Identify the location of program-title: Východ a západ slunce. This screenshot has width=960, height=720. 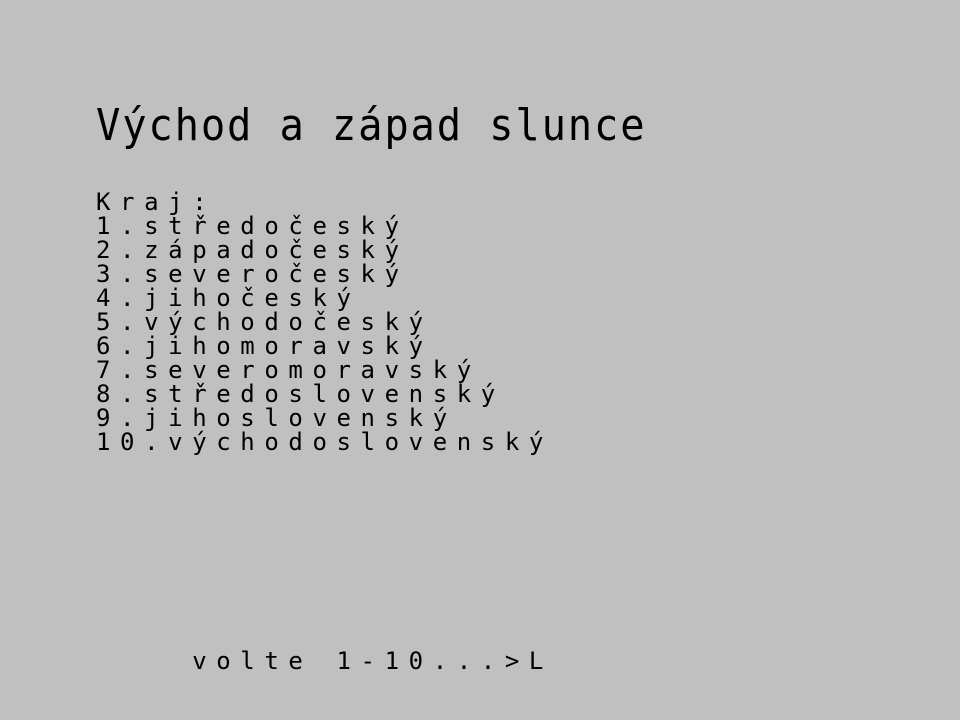
(371, 125).